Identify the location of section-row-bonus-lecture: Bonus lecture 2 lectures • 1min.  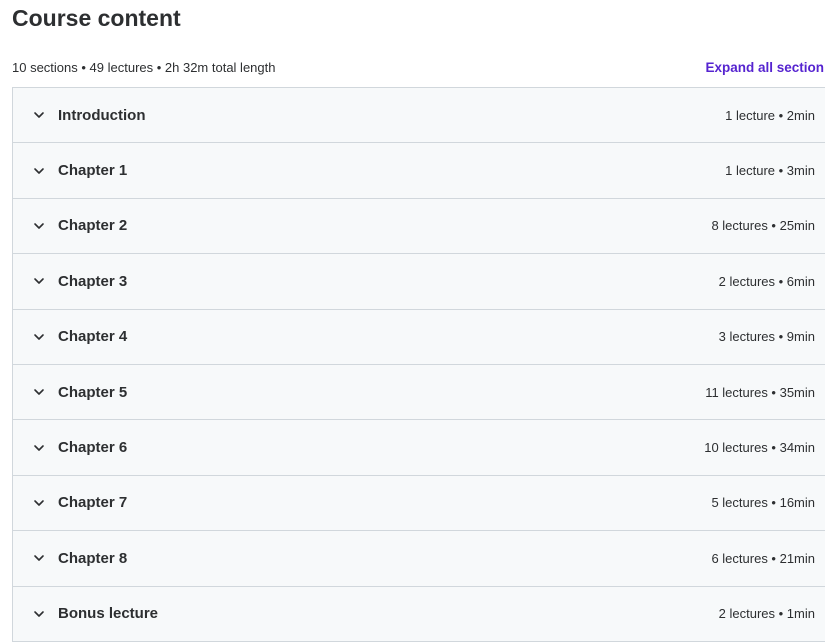
(419, 614).